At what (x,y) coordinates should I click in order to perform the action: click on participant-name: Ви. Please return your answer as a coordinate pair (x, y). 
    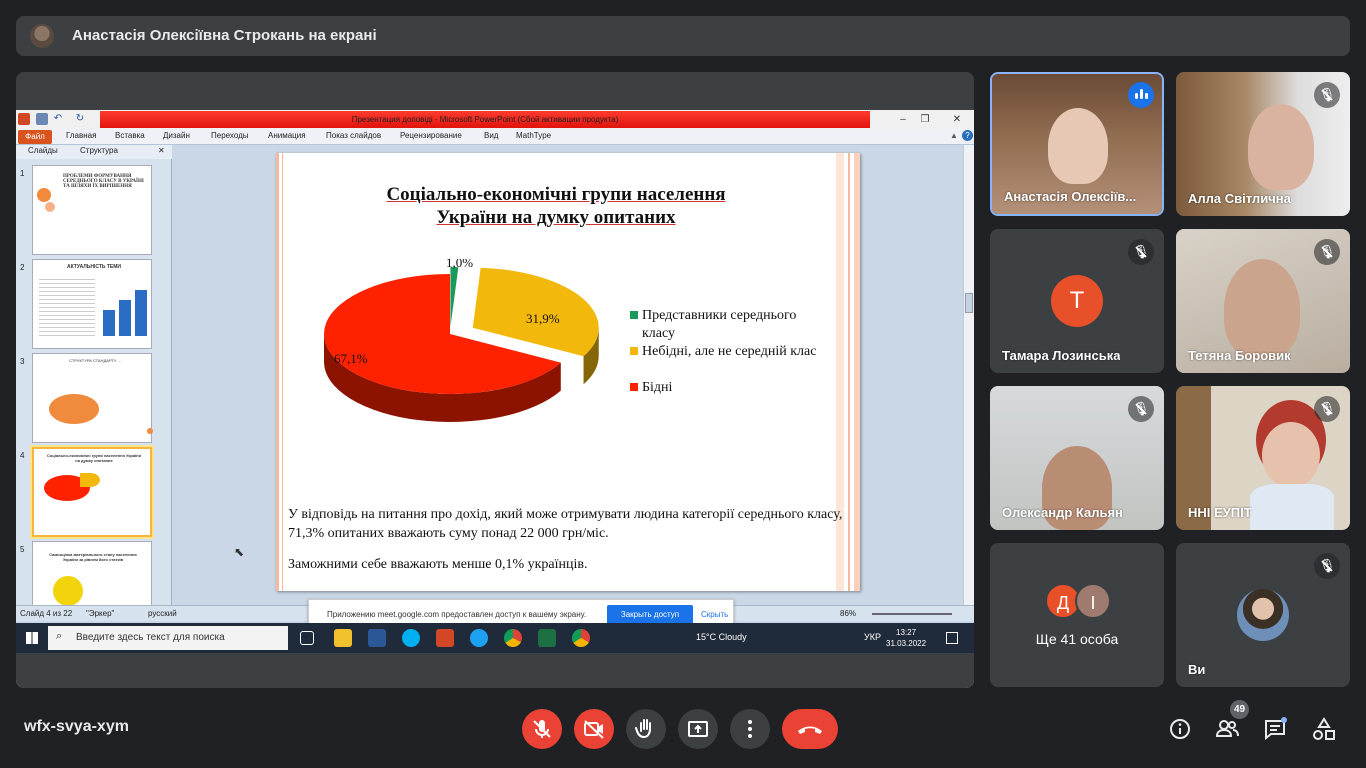
    Looking at the image, I should click on (1197, 669).